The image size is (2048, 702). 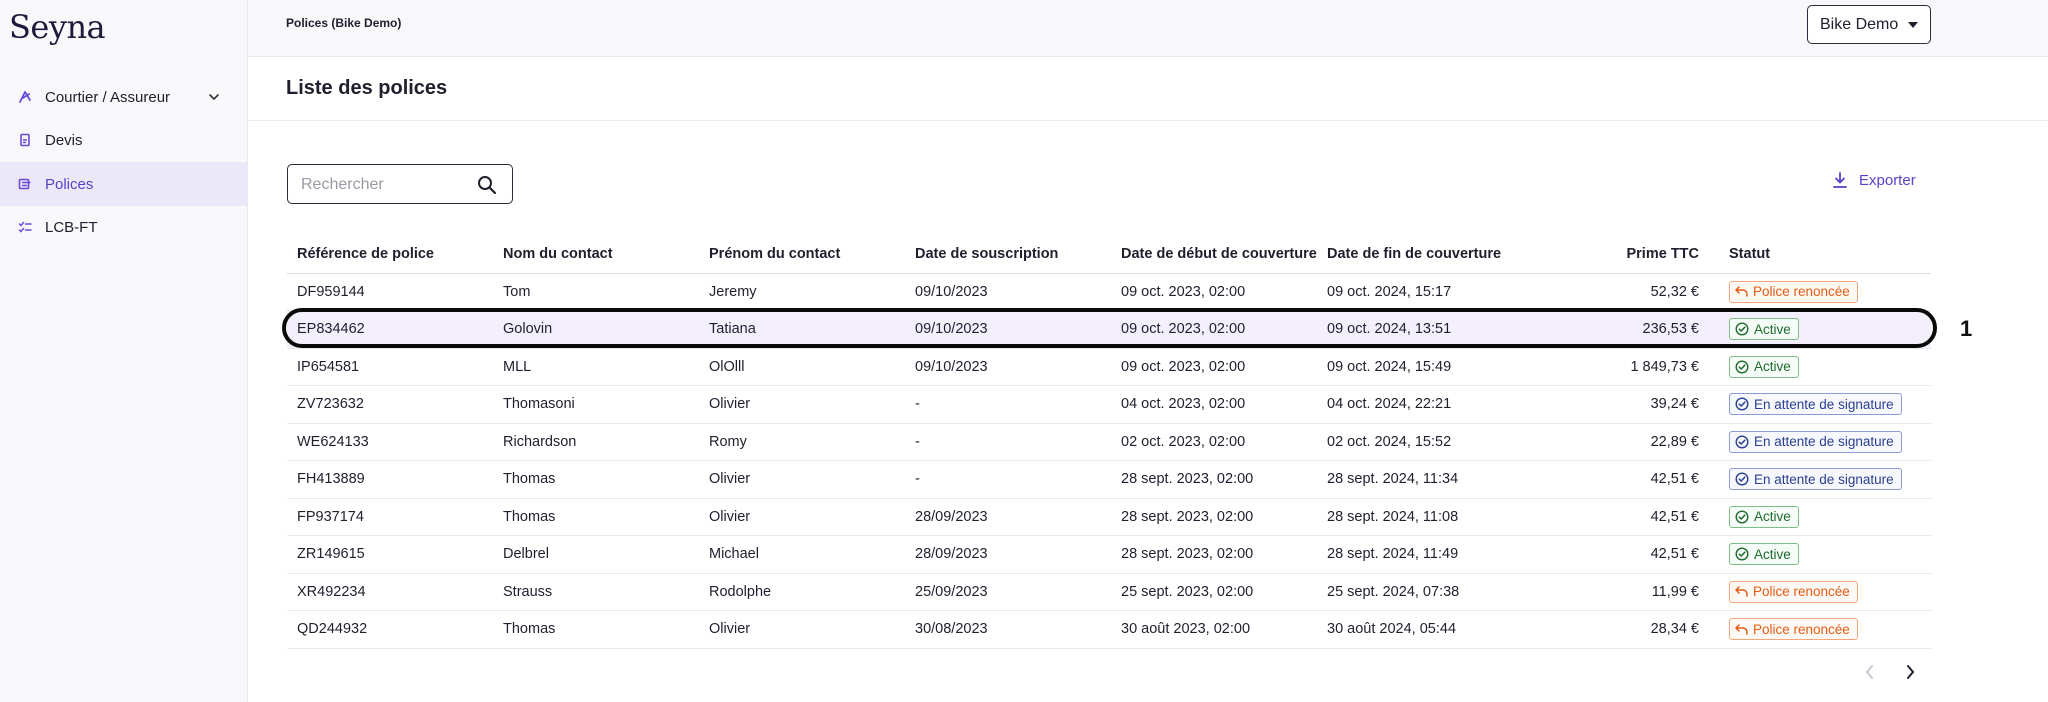 What do you see at coordinates (124, 227) in the screenshot?
I see `sidebar-item-lcb-ft: LCB-FT` at bounding box center [124, 227].